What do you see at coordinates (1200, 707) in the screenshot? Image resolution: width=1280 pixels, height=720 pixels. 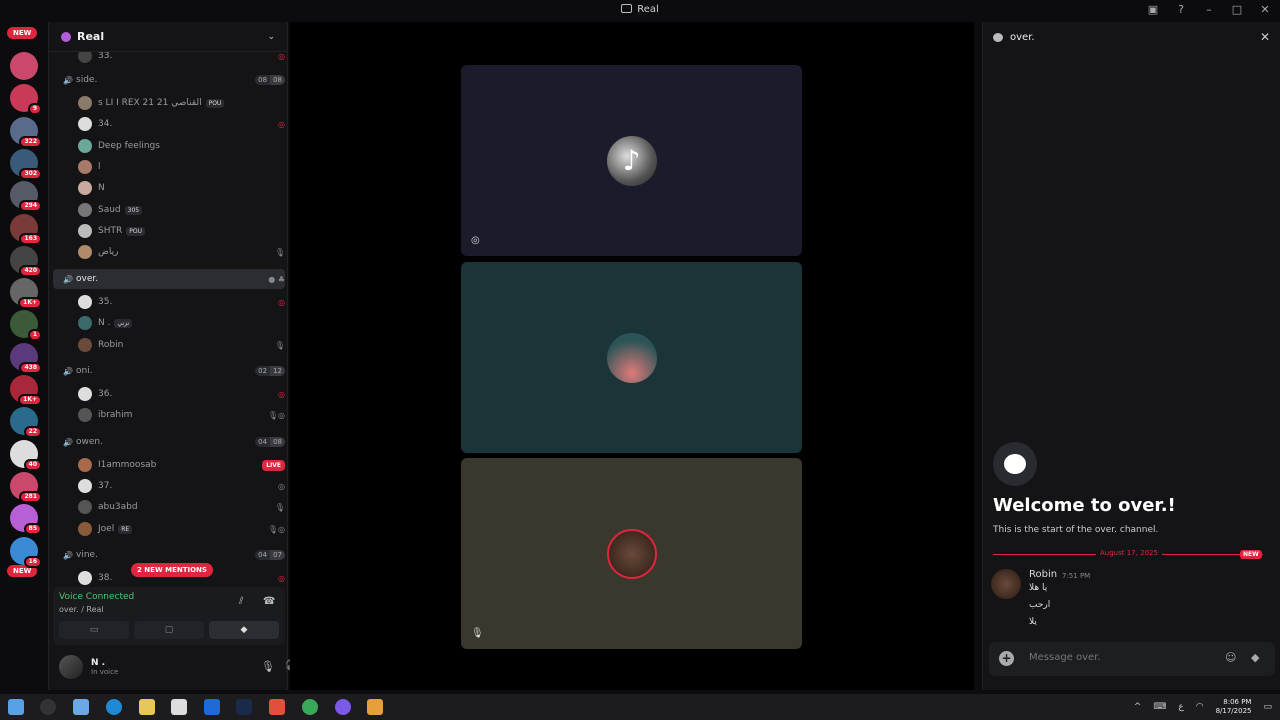 I see `wifi-icon: ◠` at bounding box center [1200, 707].